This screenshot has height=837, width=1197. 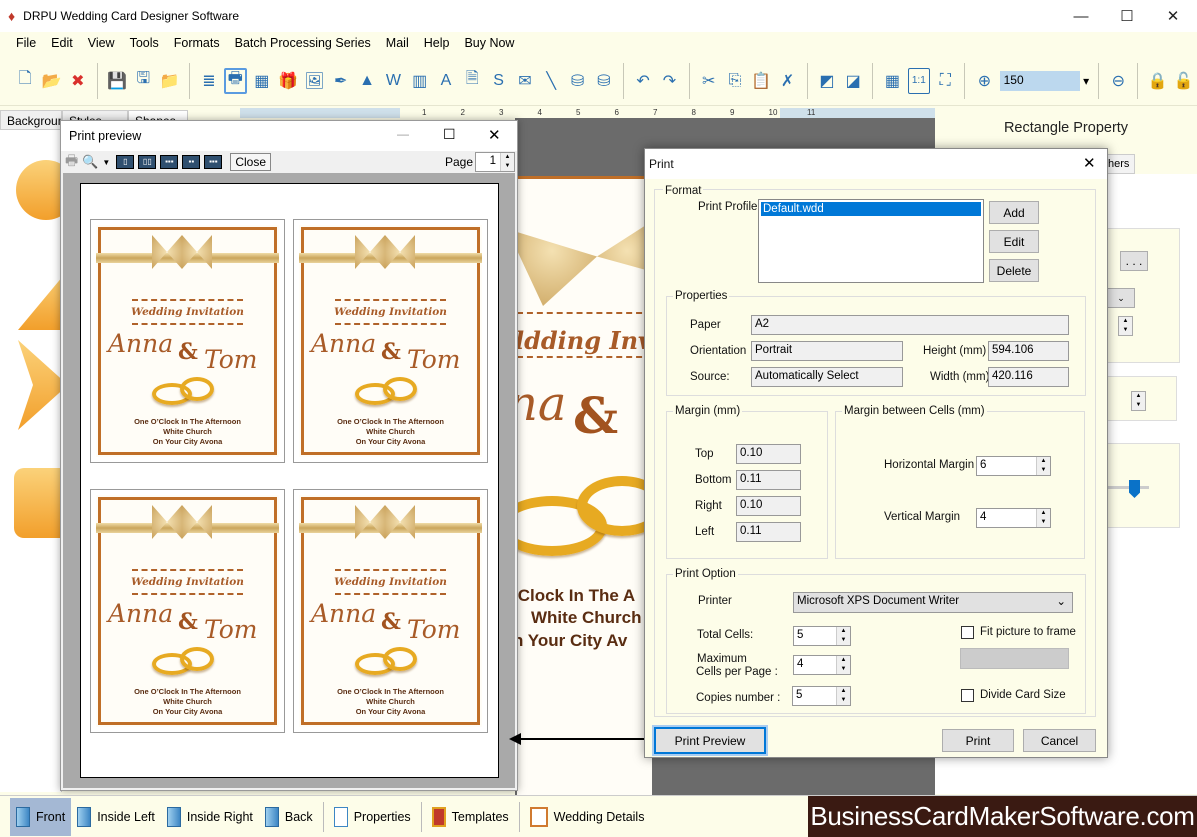 What do you see at coordinates (984, 81) in the screenshot?
I see `zoom-in-icon: ⊕` at bounding box center [984, 81].